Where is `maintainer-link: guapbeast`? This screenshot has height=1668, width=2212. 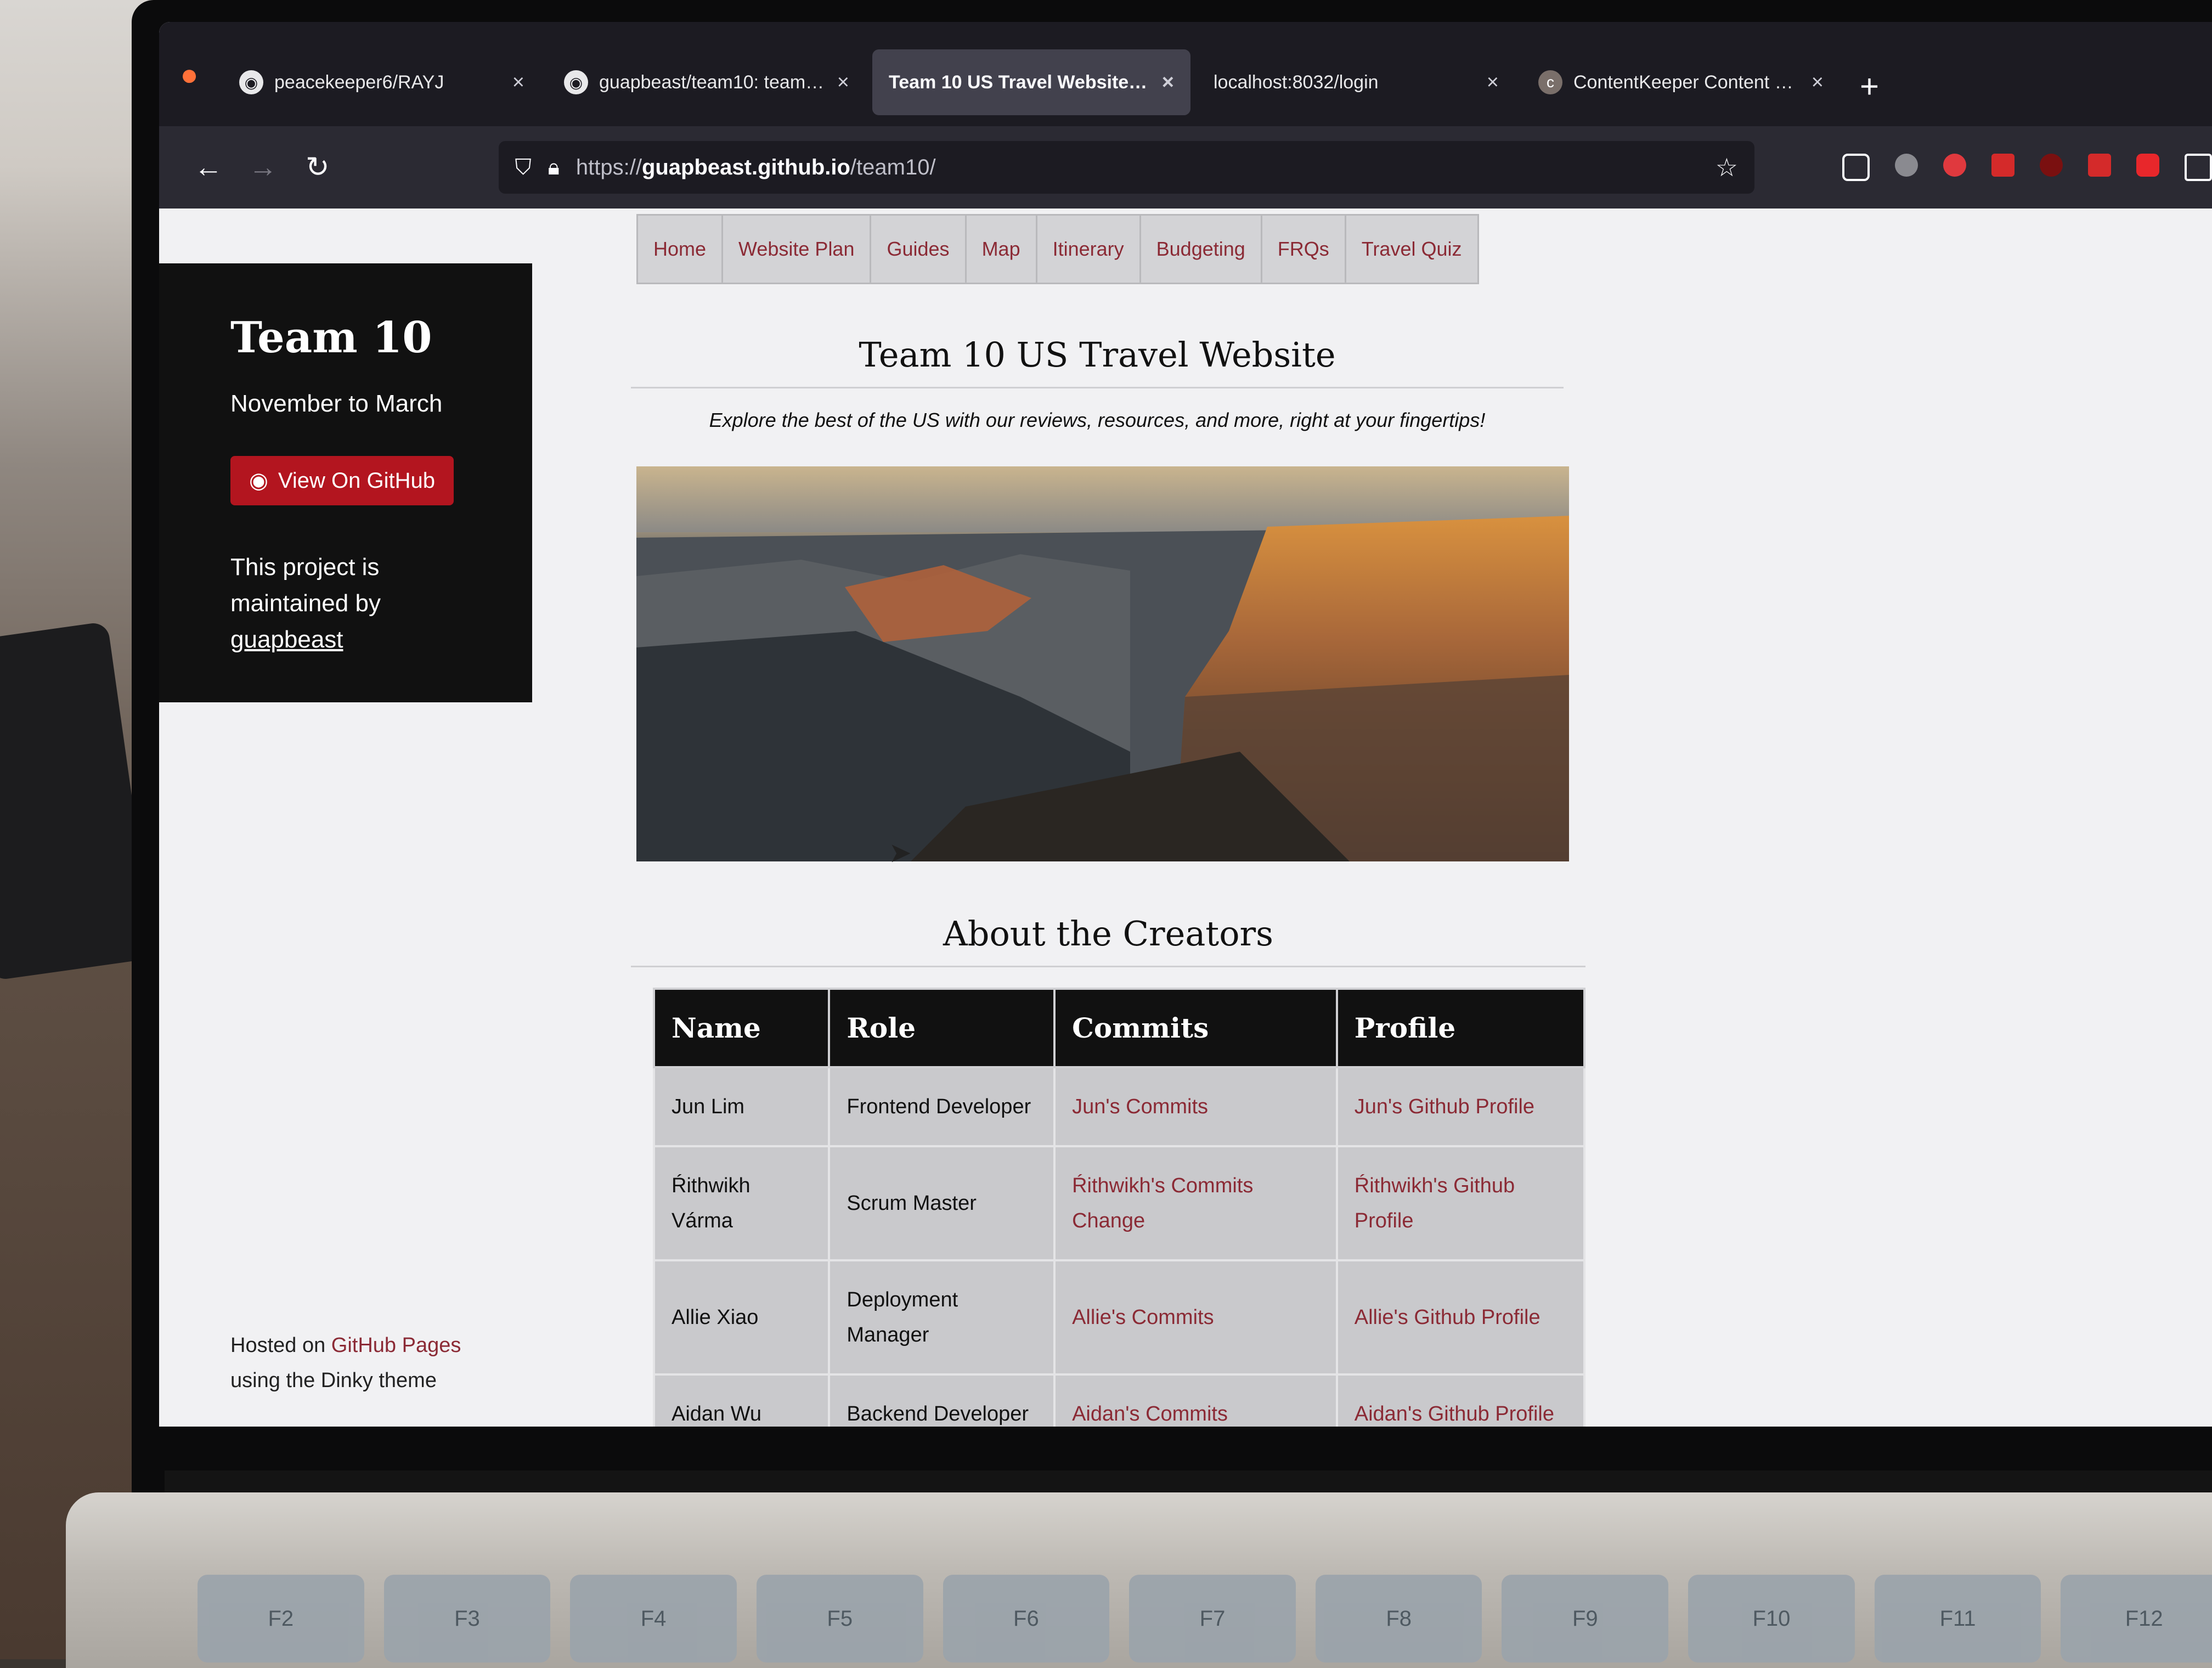
maintainer-link: guapbeast is located at coordinates (287, 639).